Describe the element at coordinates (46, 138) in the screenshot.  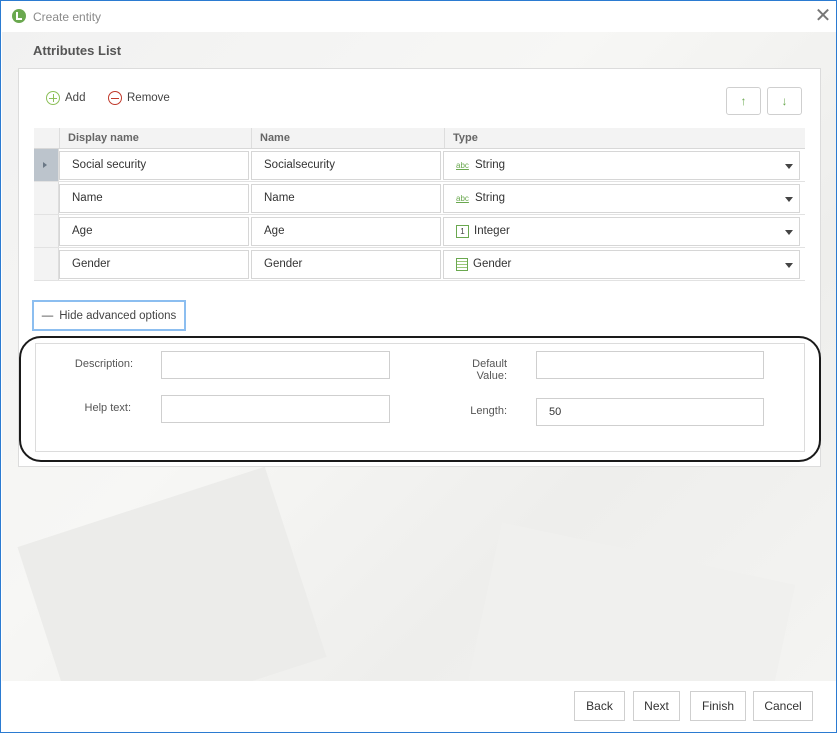
I see `row-selector-header` at that location.